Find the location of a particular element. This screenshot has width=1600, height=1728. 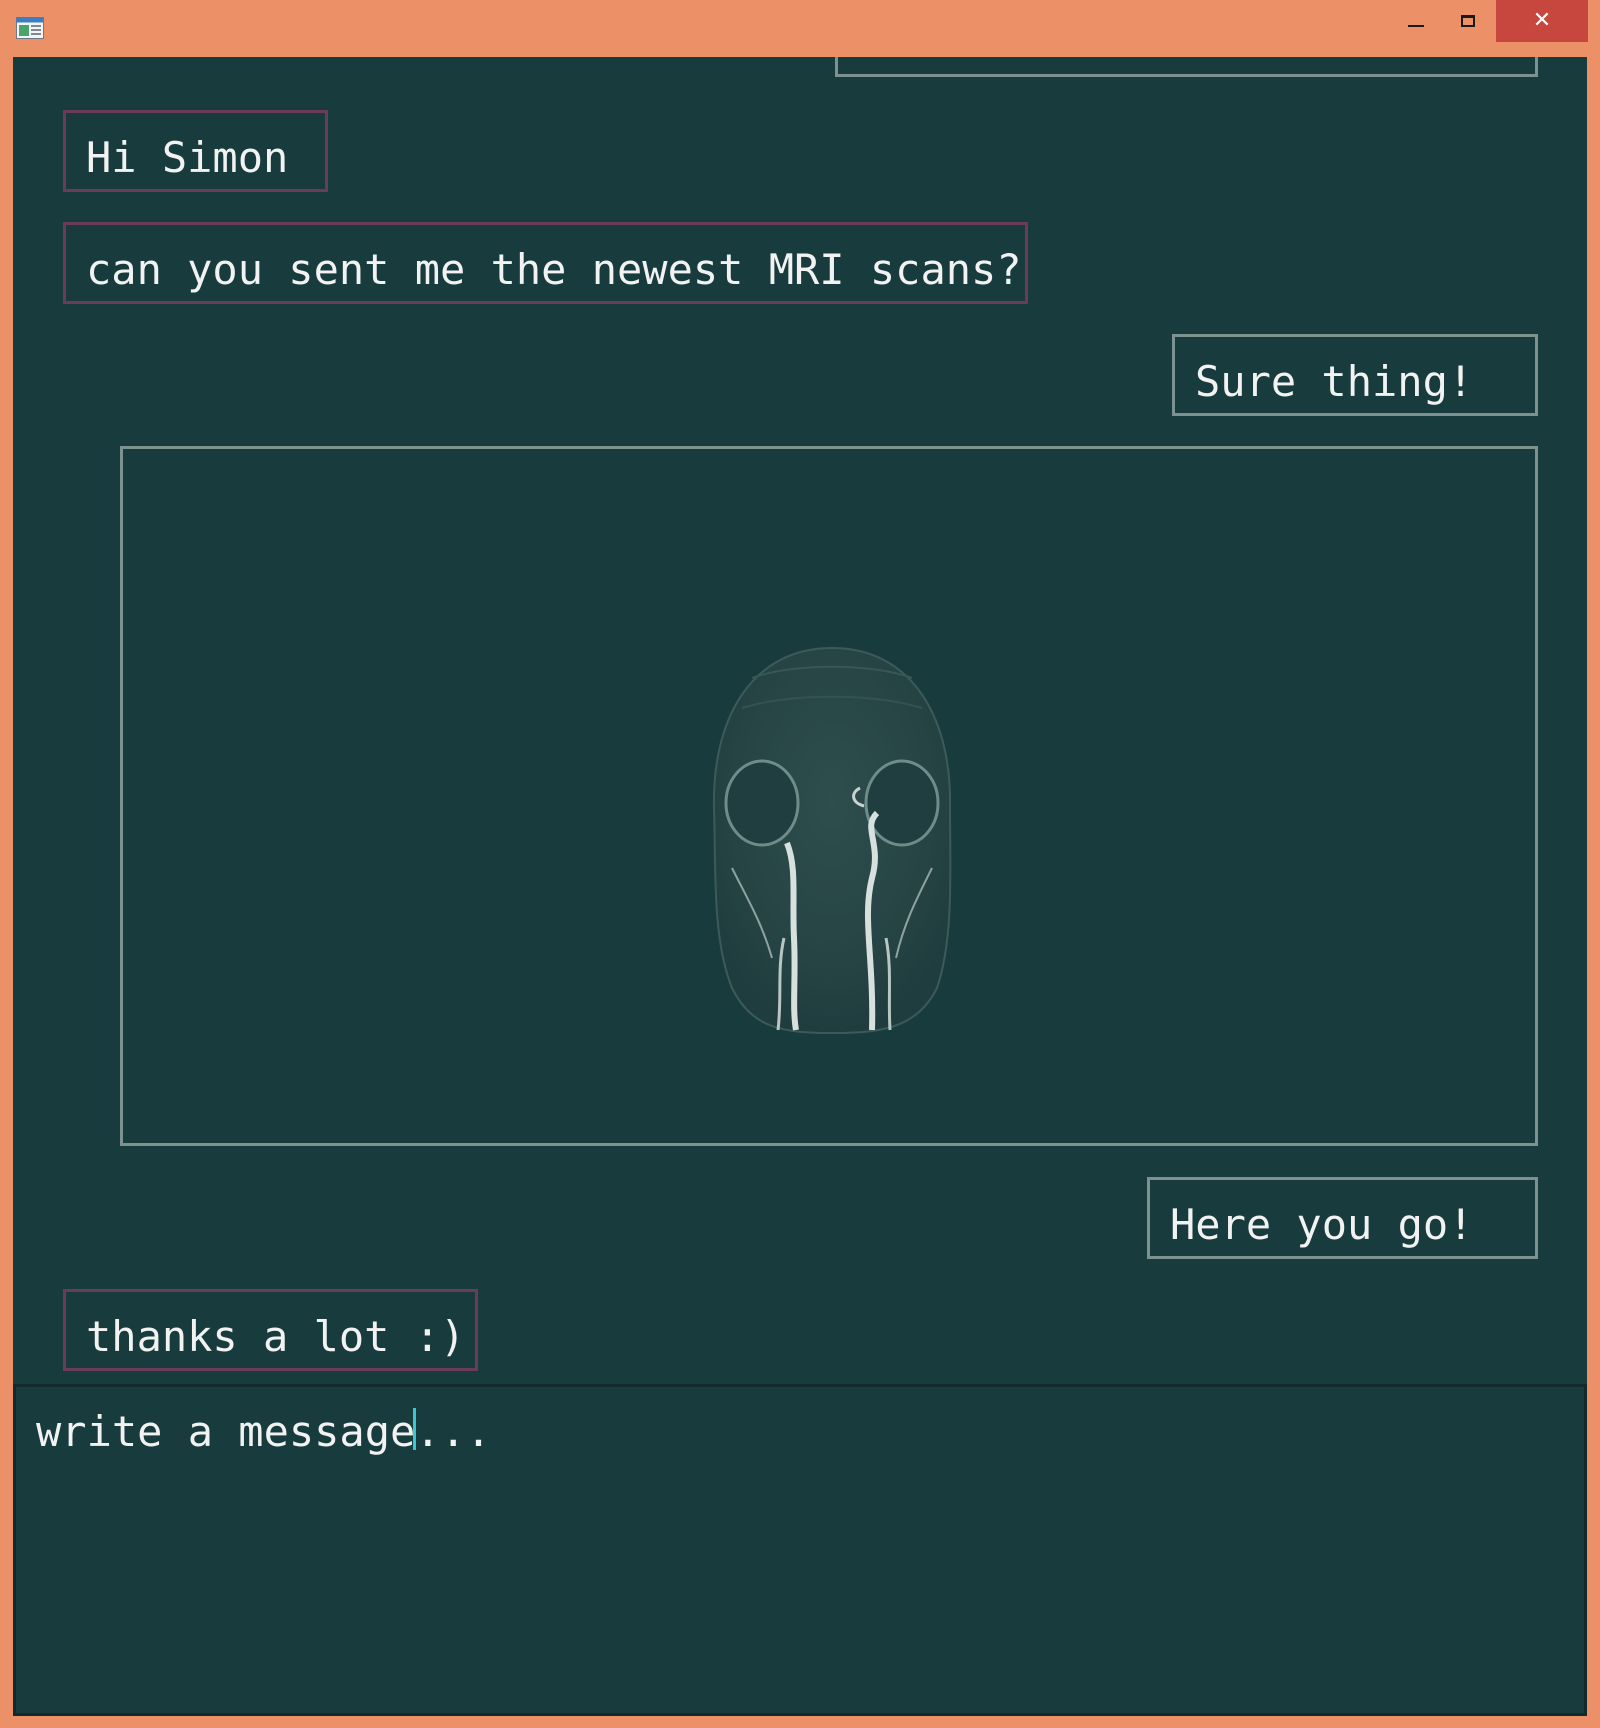

maximize-button is located at coordinates (1468, 21).